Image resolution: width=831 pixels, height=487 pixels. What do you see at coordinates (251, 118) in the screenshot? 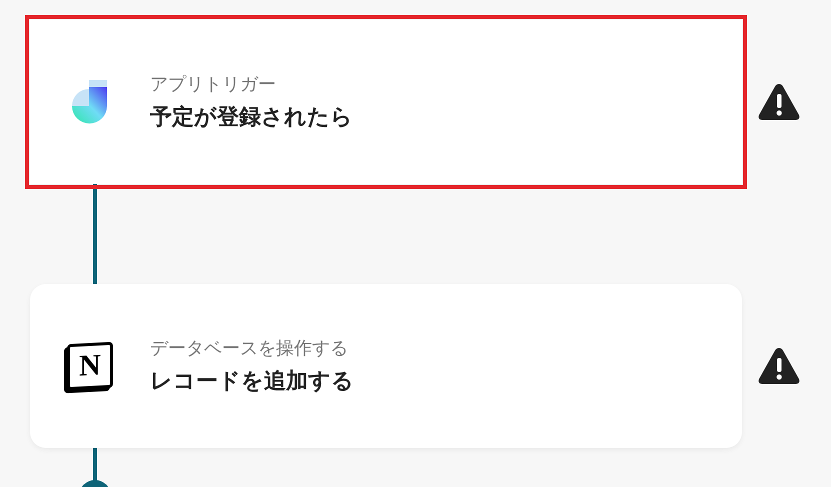
I see `step-title: 予定が登録されたら` at bounding box center [251, 118].